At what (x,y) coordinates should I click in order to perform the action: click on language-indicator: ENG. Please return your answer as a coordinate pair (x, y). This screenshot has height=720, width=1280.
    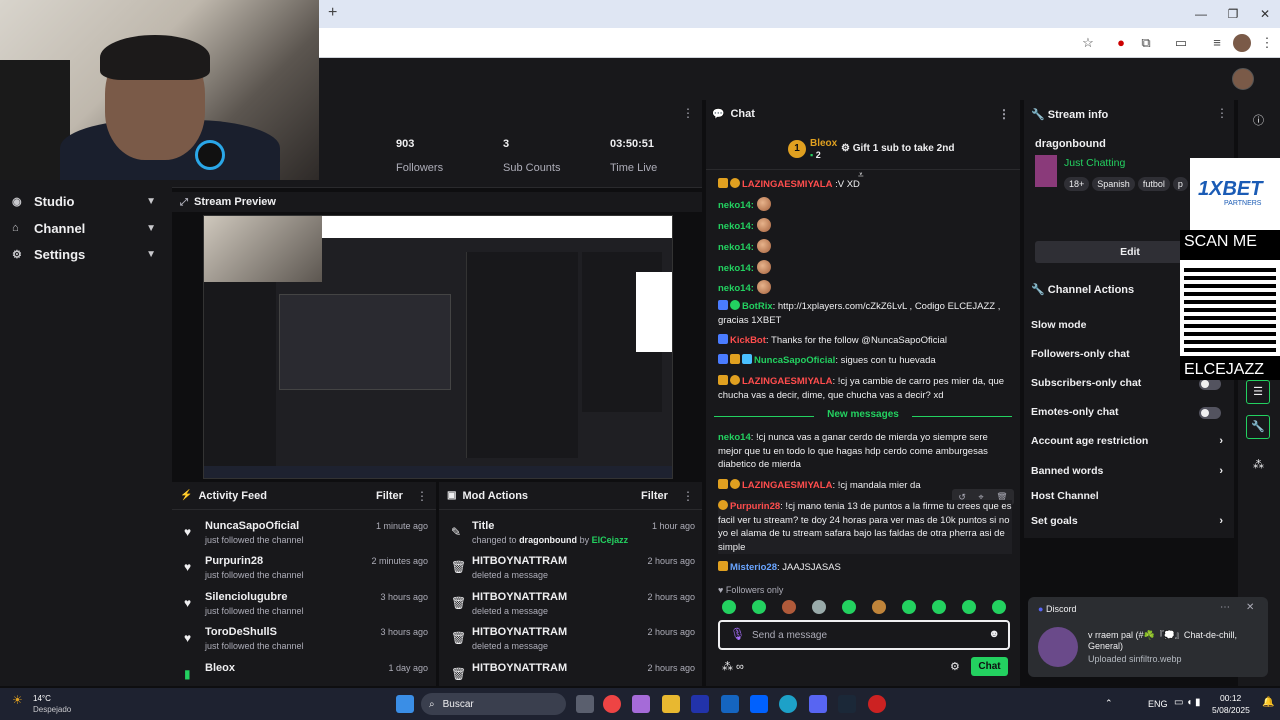
    Looking at the image, I should click on (1158, 704).